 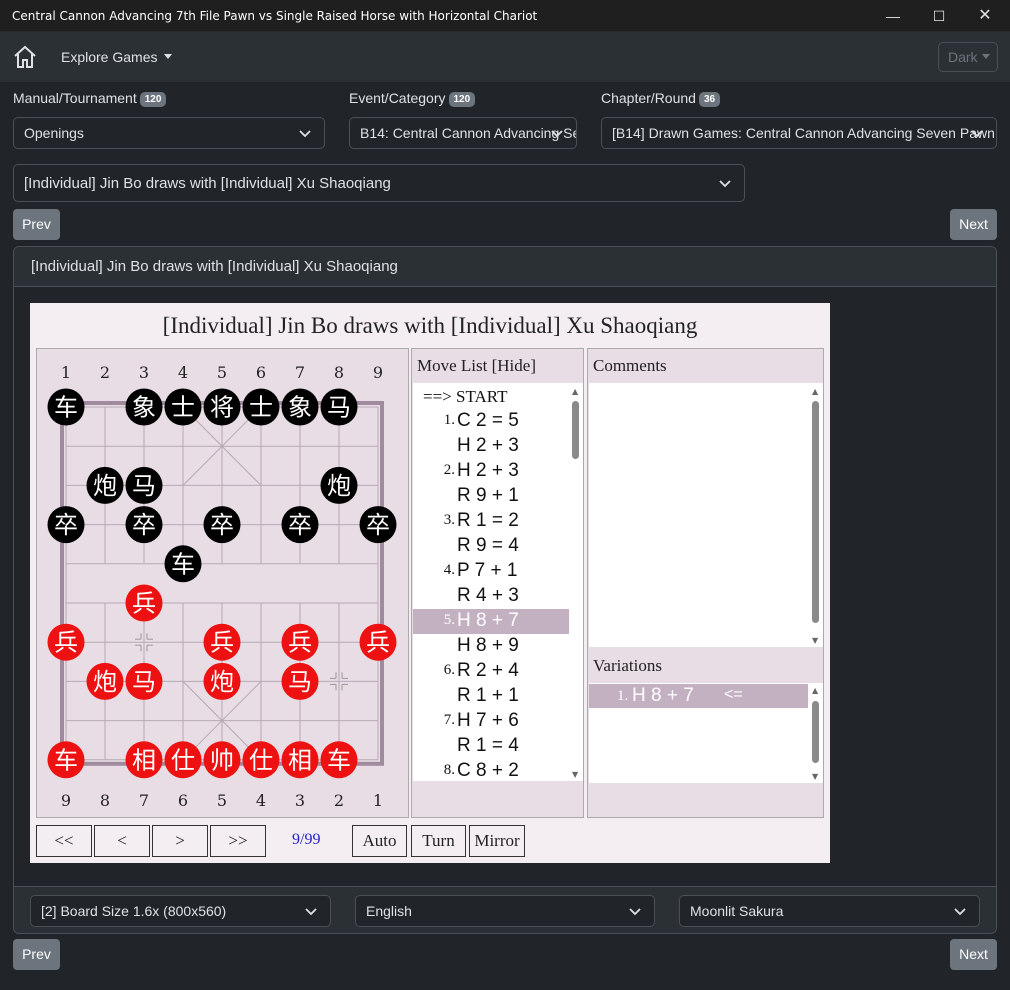 What do you see at coordinates (491, 621) in the screenshot?
I see `move-item-selected: 5. H 8 + 7` at bounding box center [491, 621].